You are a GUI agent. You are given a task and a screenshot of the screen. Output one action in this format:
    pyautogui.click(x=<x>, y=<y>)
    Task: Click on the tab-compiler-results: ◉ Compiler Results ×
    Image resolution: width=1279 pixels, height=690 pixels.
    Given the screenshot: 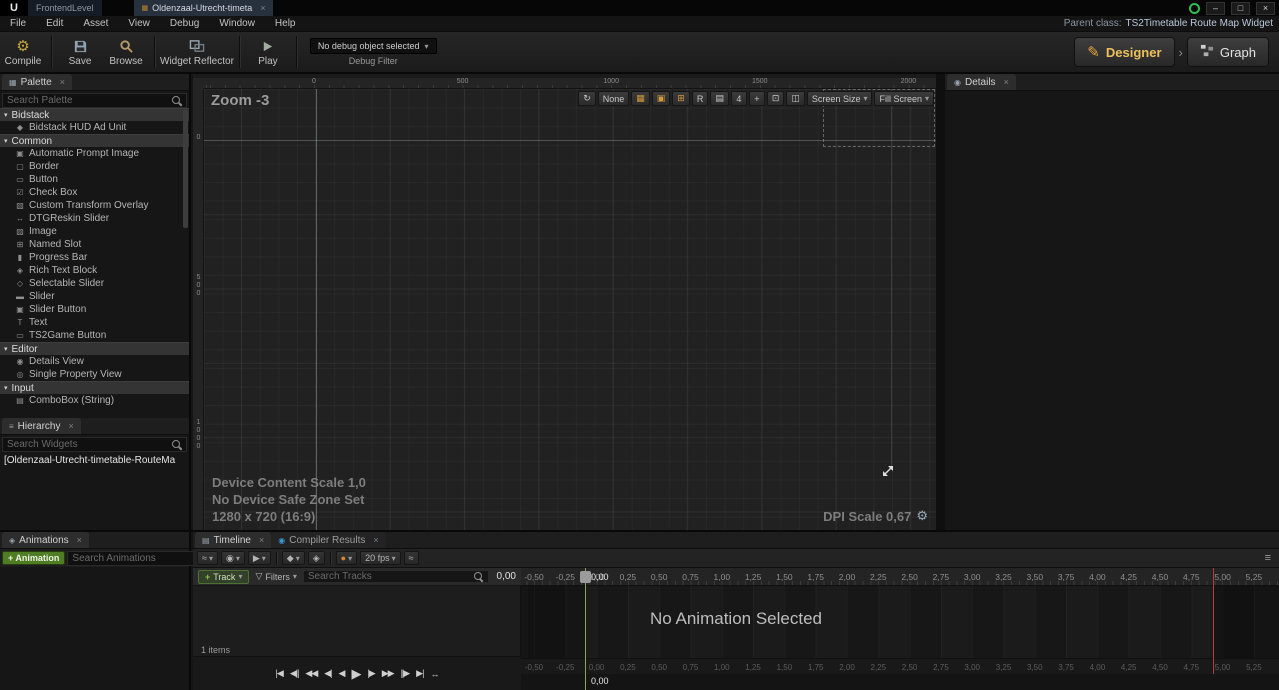 What is the action you would take?
    pyautogui.click(x=328, y=540)
    